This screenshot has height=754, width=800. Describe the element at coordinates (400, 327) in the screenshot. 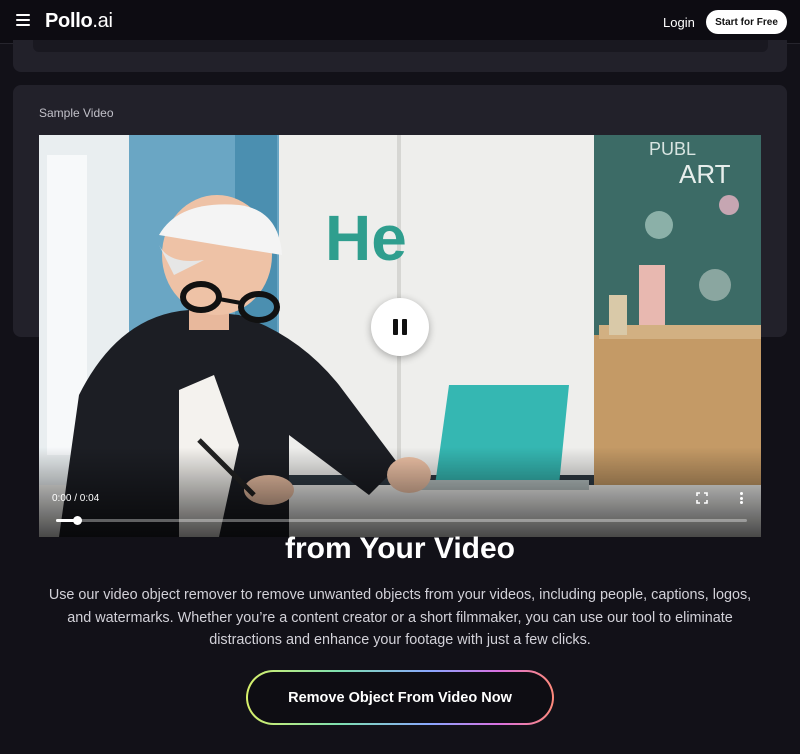

I see `pause-button` at that location.